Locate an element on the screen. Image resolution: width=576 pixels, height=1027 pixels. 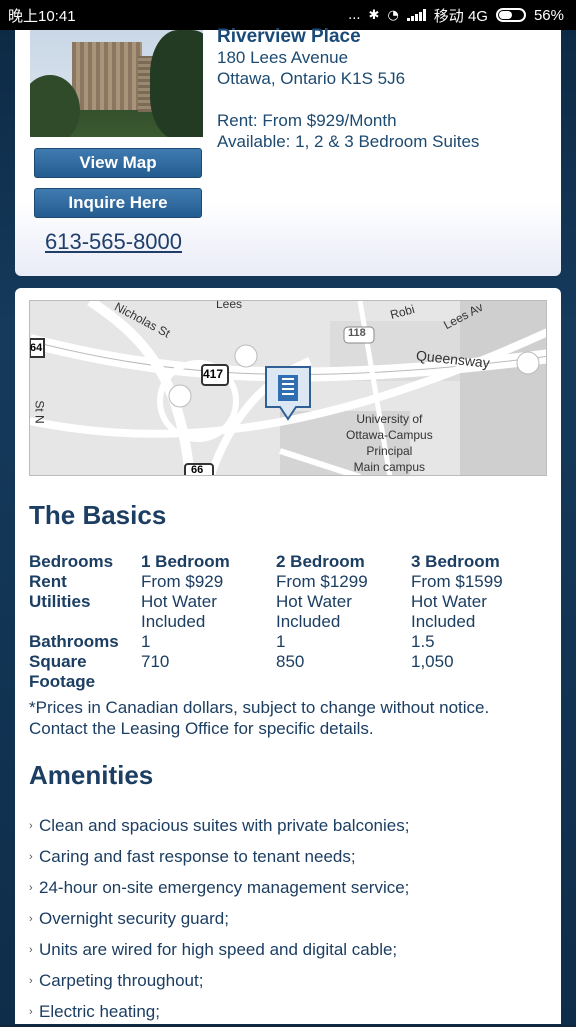
status-time: 晚上10:41 is located at coordinates (42, 16).